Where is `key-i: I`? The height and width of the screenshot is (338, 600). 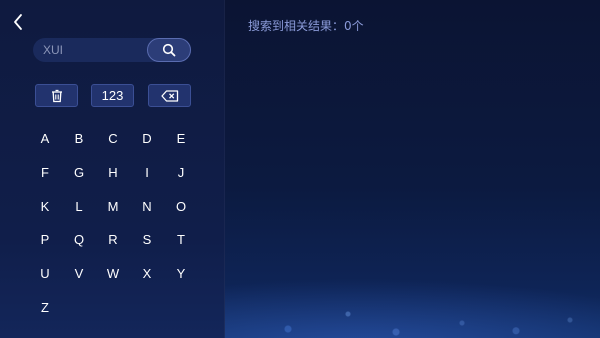 key-i: I is located at coordinates (147, 172).